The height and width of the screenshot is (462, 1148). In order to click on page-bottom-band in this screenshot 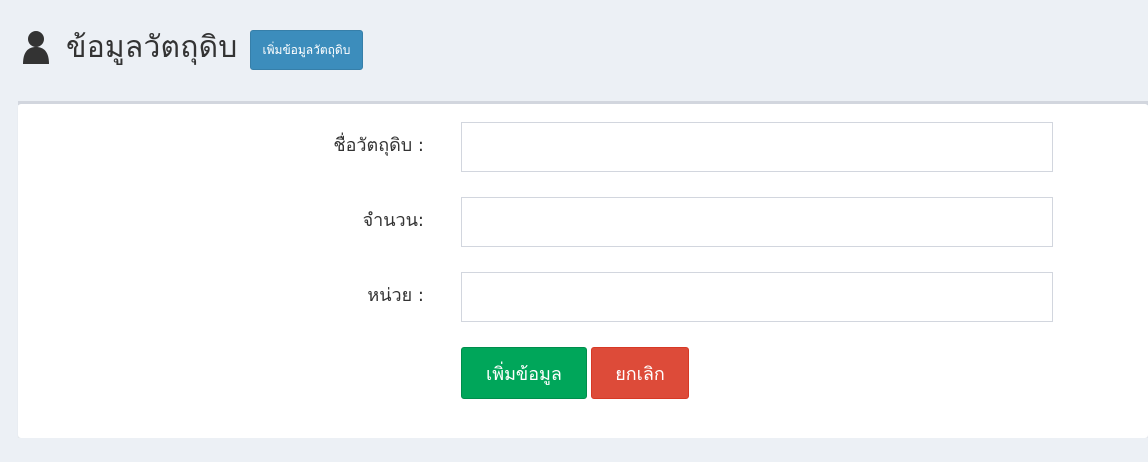, I will do `click(578, 450)`.